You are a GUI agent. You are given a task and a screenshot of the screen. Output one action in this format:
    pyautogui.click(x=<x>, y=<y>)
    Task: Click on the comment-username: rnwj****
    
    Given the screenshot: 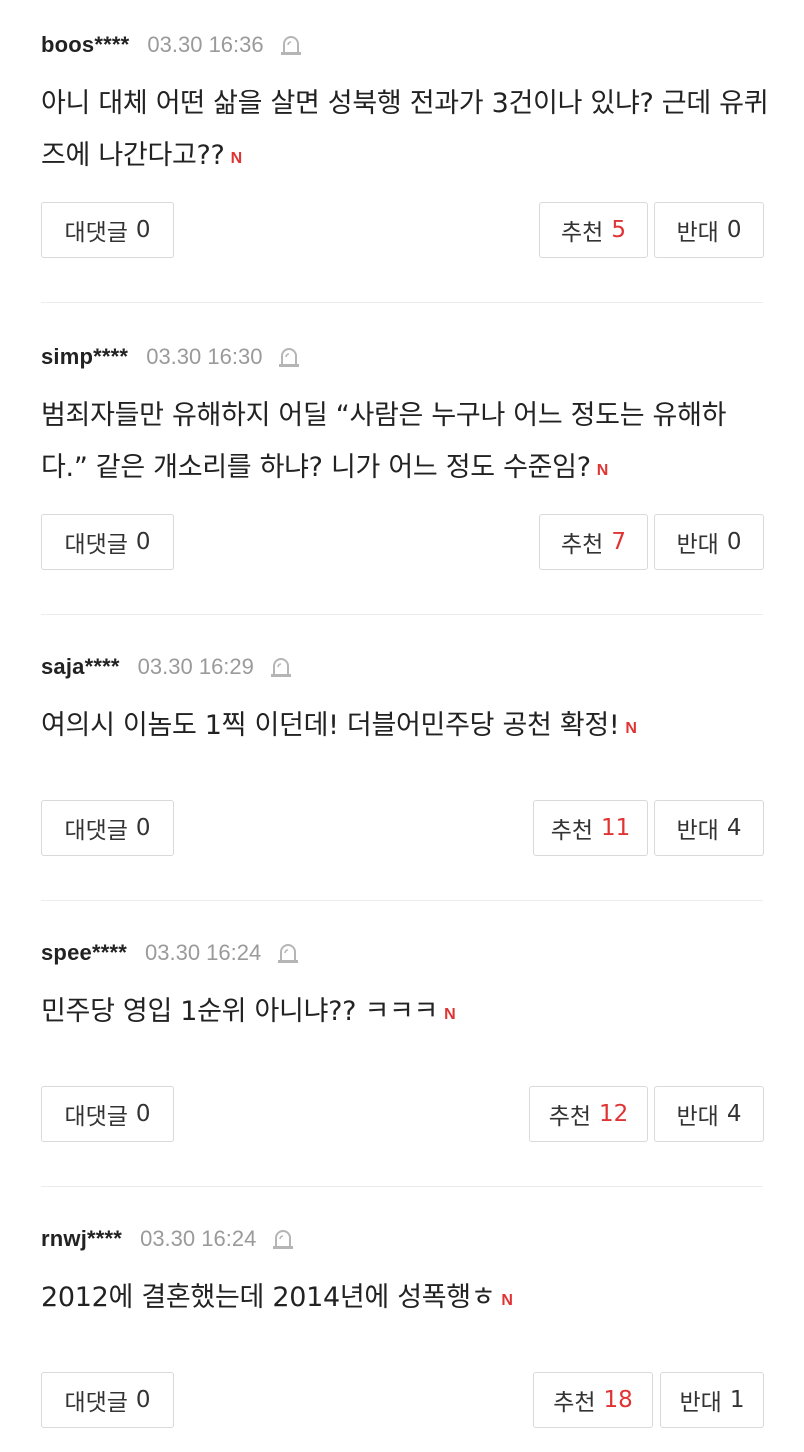 What is the action you would take?
    pyautogui.click(x=82, y=1238)
    